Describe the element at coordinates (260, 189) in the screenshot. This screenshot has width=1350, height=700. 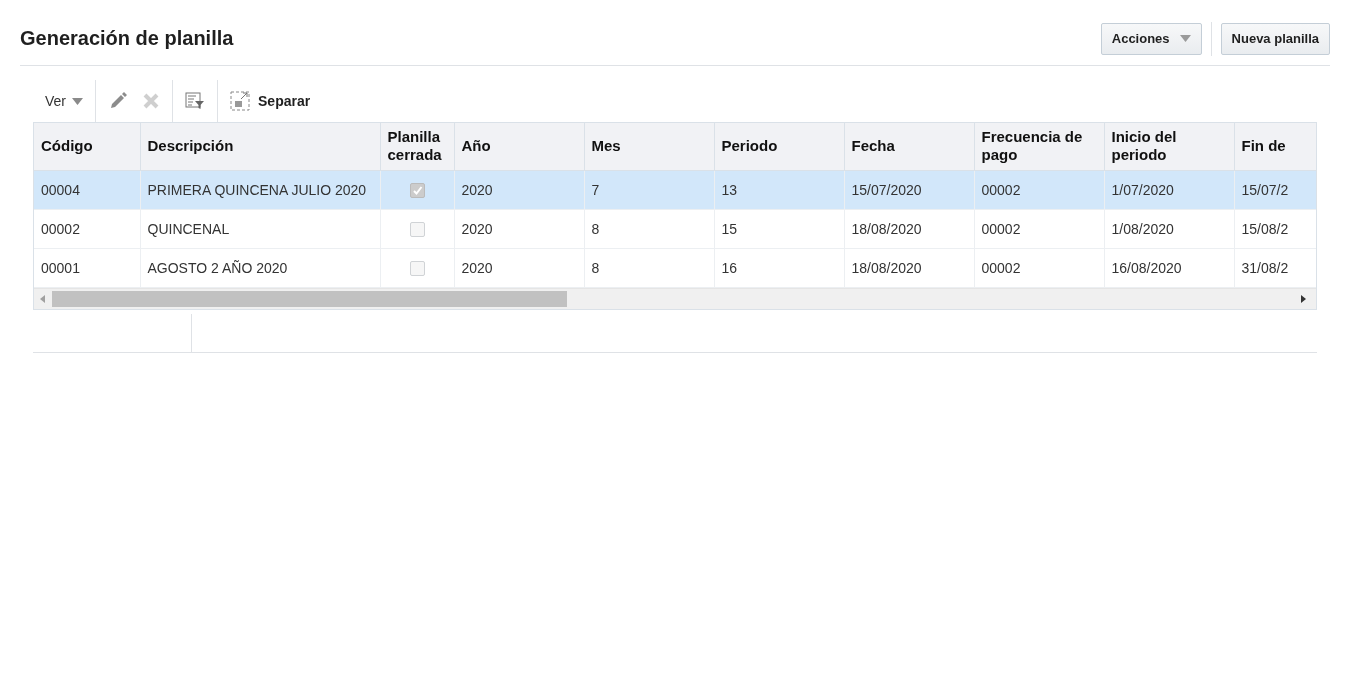
I see `table-cell: PRIMERA QUINCENA JULIO 2020` at that location.